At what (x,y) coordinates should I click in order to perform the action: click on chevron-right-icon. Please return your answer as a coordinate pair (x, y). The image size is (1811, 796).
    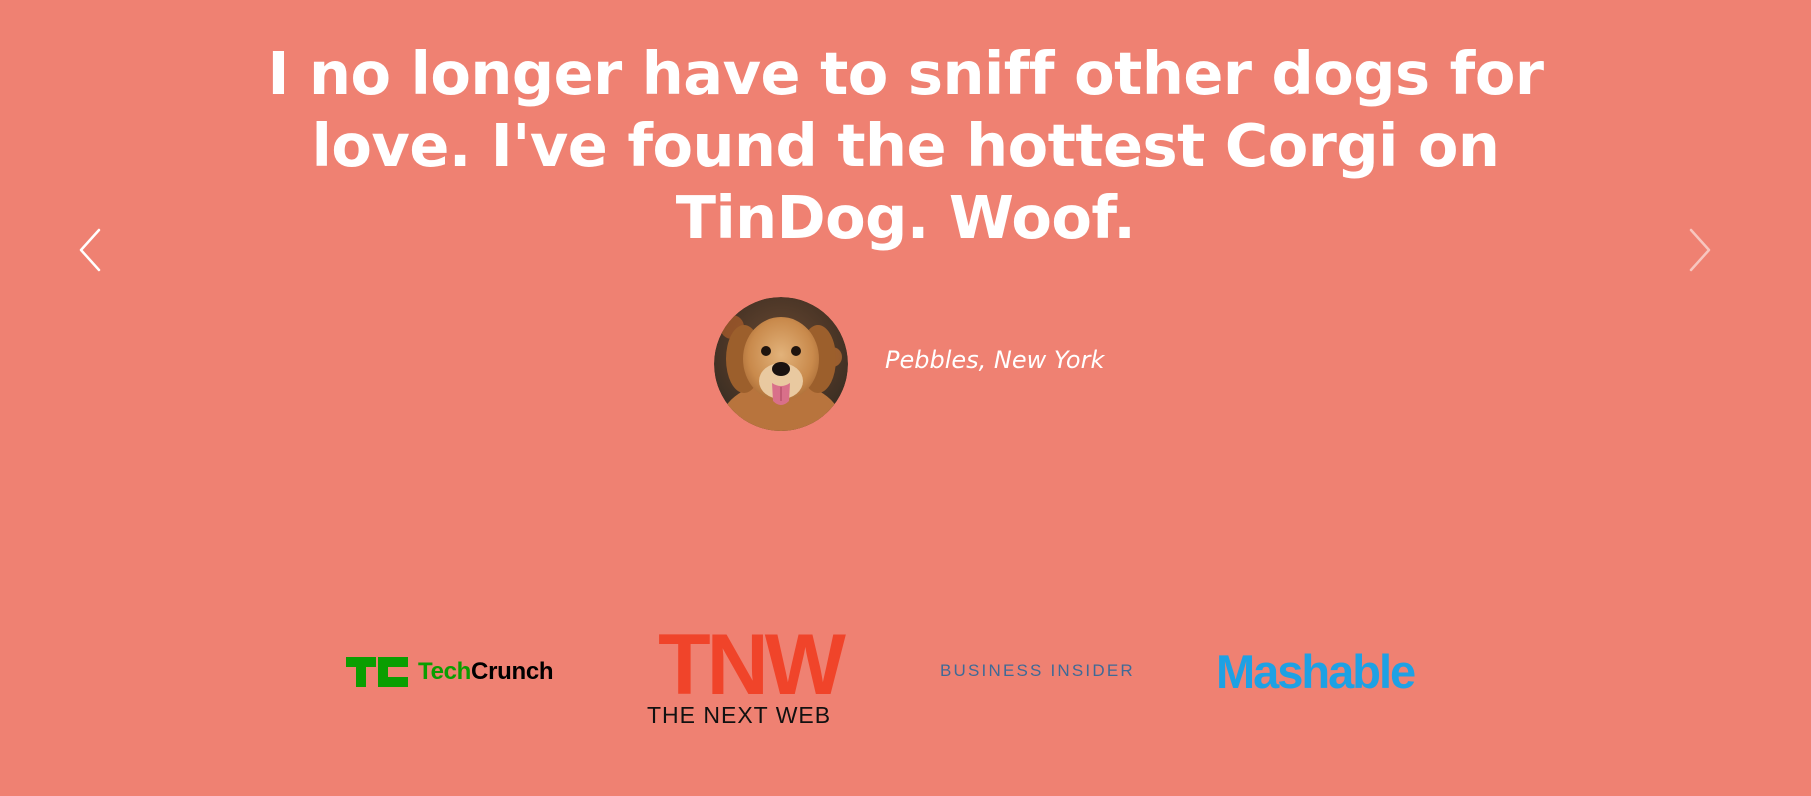
    Looking at the image, I should click on (1700, 250).